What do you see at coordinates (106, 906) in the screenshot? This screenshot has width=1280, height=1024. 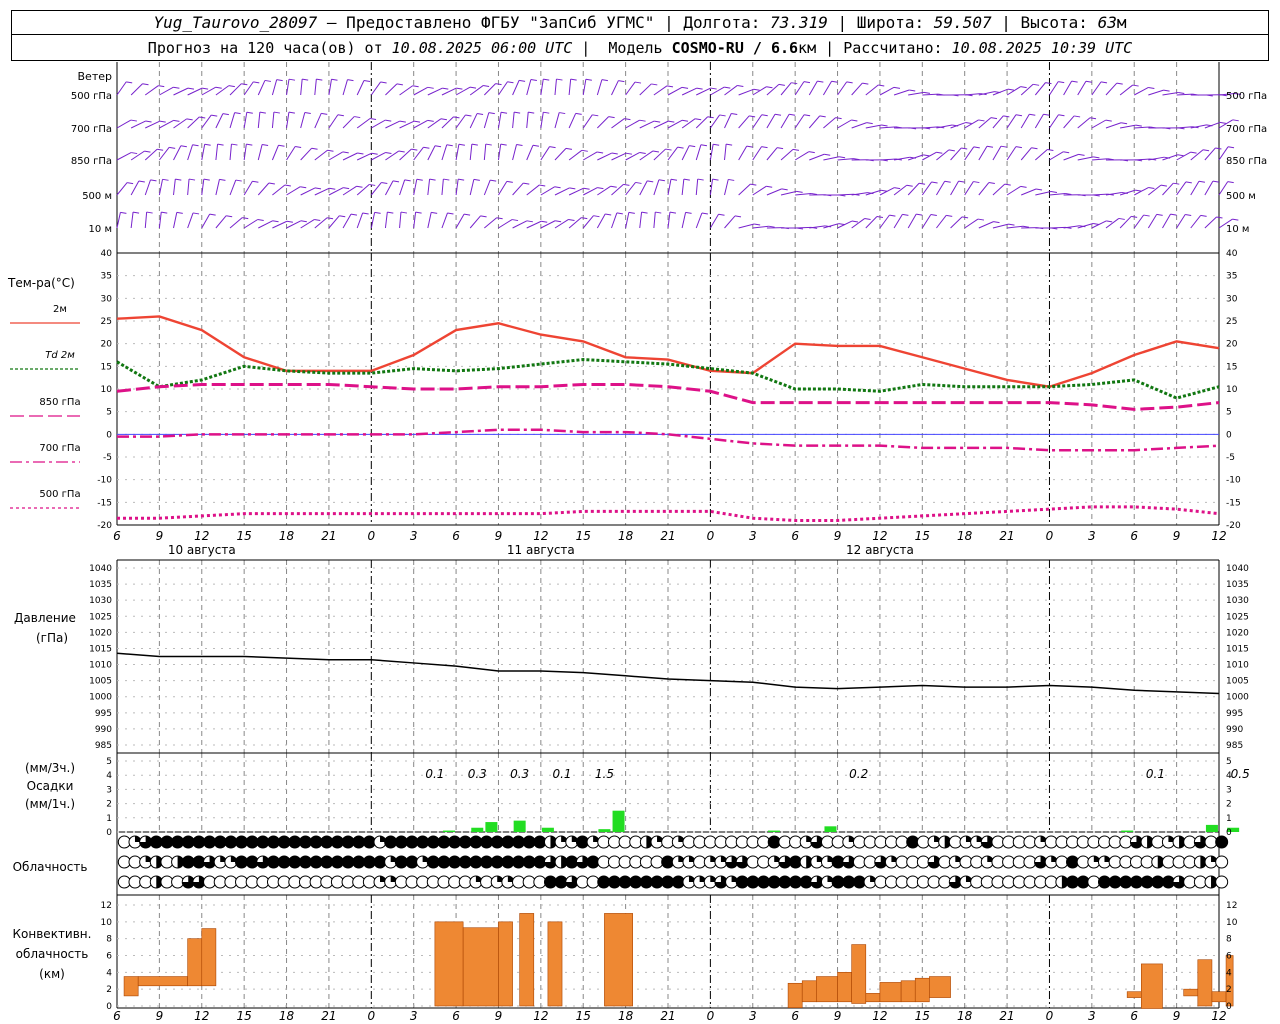 I see `conv-y-tick: 12` at bounding box center [106, 906].